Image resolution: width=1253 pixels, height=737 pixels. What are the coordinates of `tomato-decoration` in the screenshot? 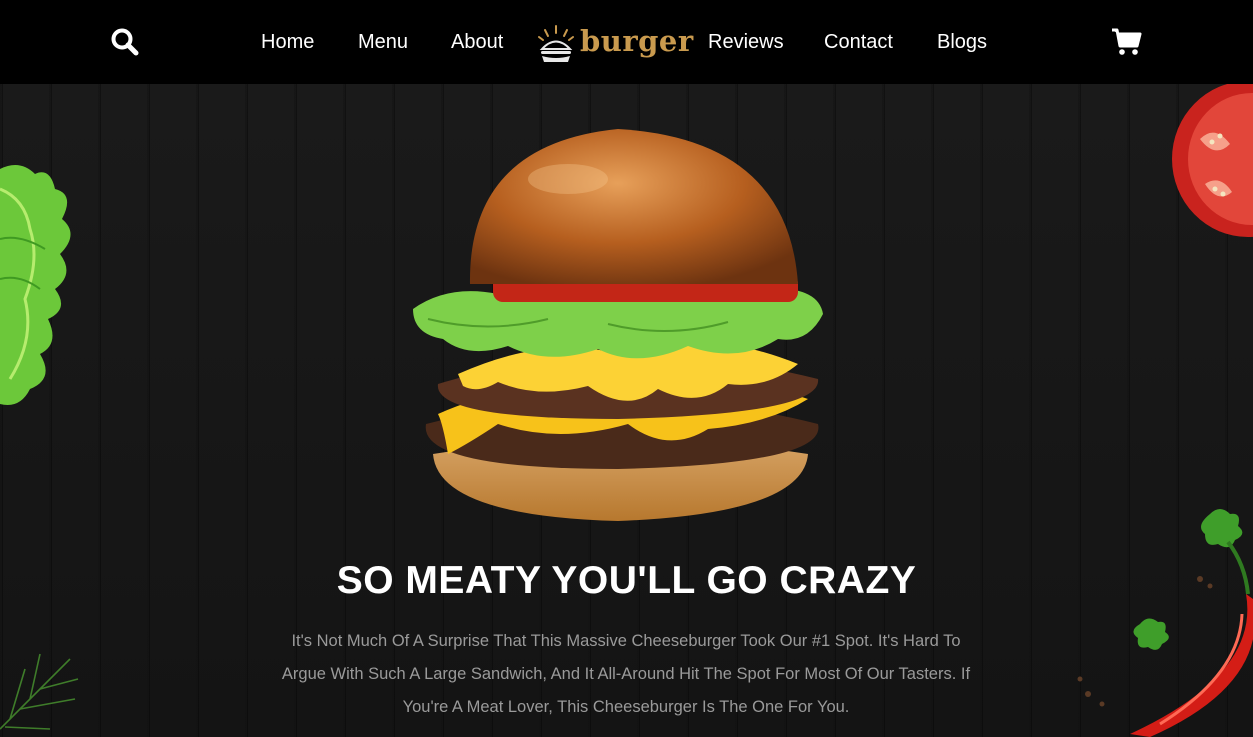 It's located at (1212, 160).